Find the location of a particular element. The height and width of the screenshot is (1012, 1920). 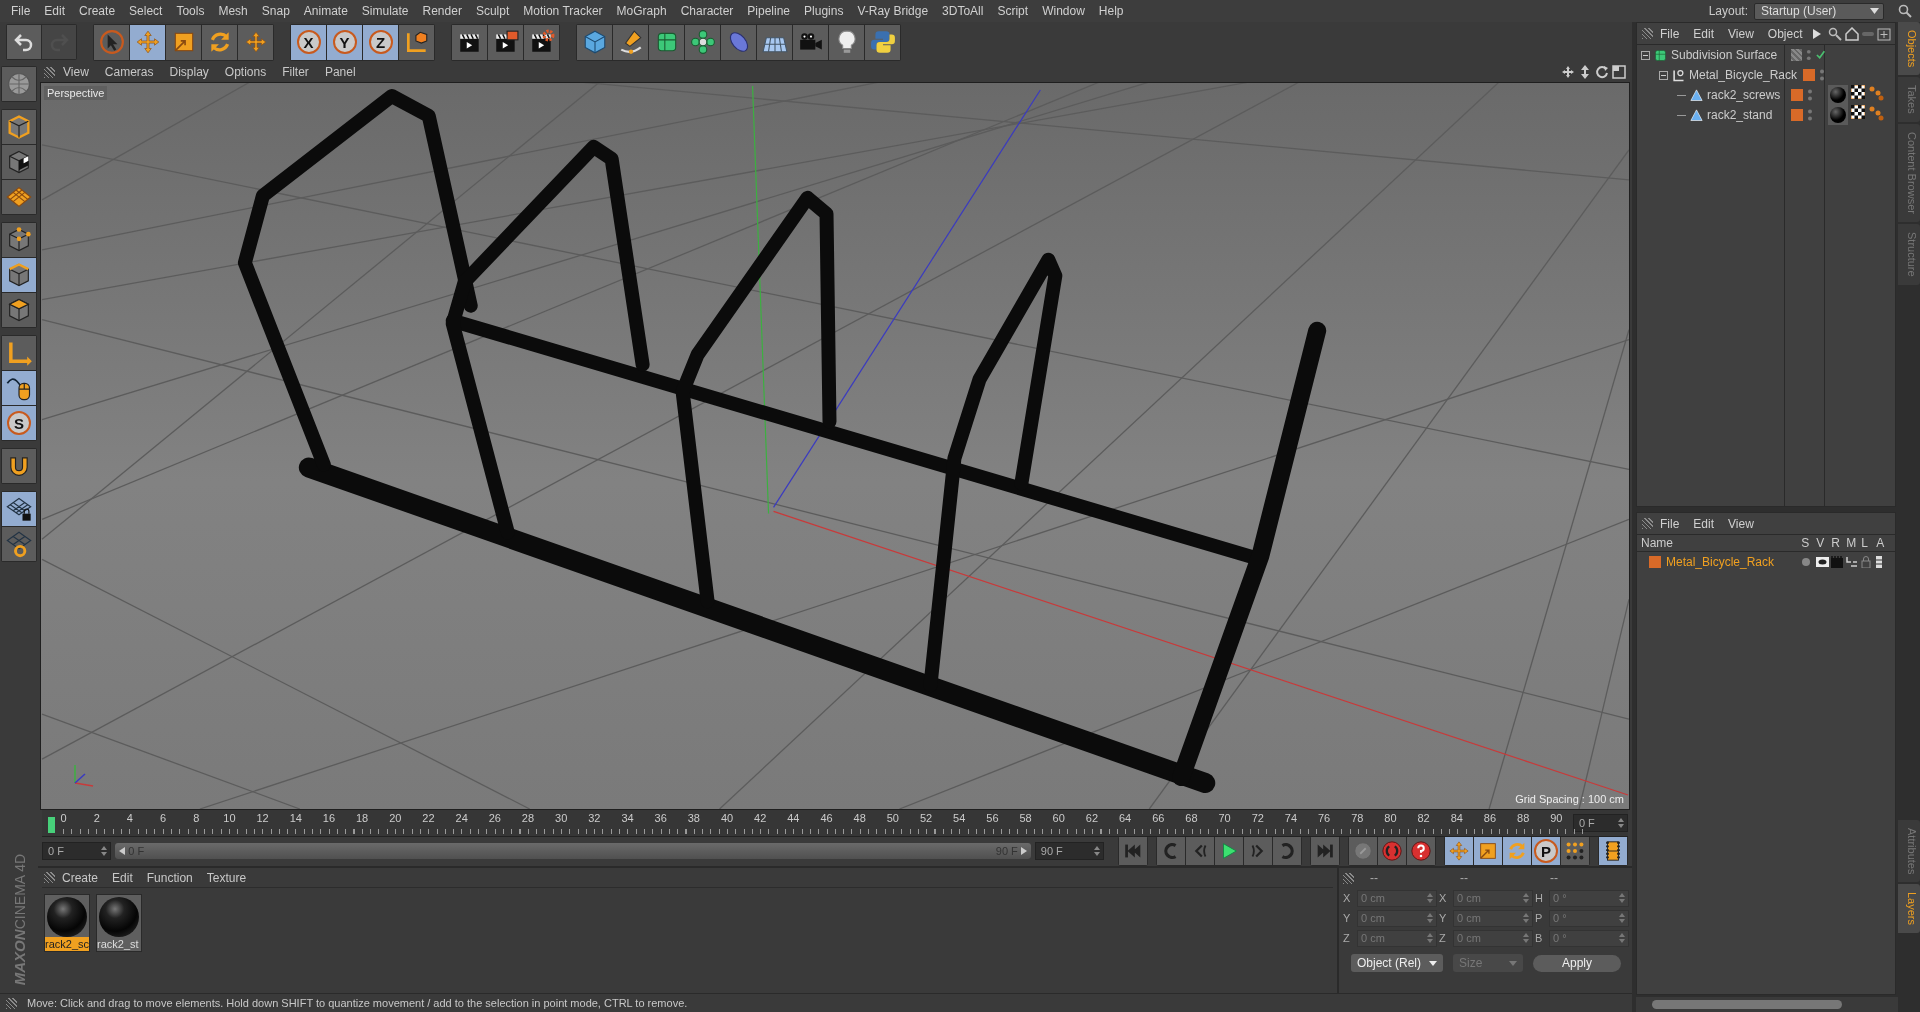

render-view-button is located at coordinates (469, 42).